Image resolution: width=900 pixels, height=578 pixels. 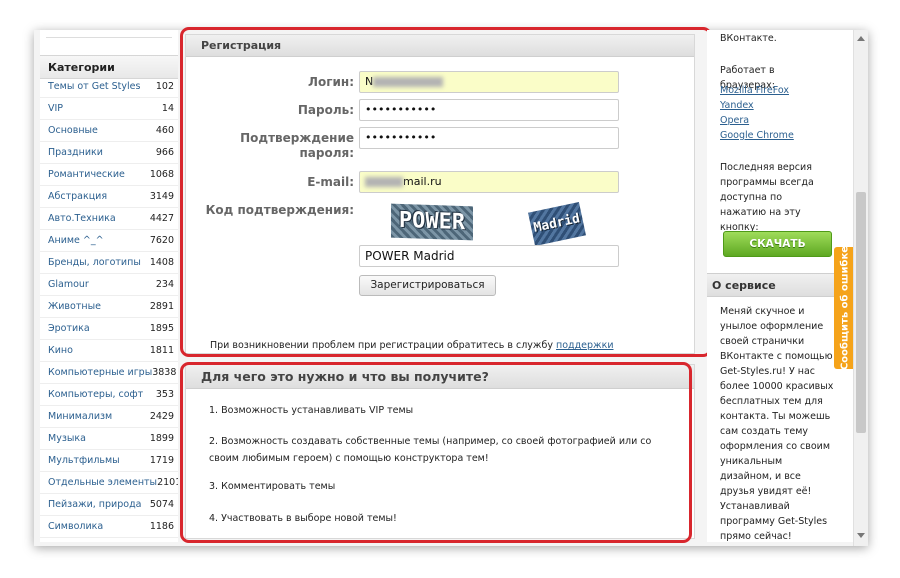 I want to click on category-label: Glamour, so click(x=68, y=284).